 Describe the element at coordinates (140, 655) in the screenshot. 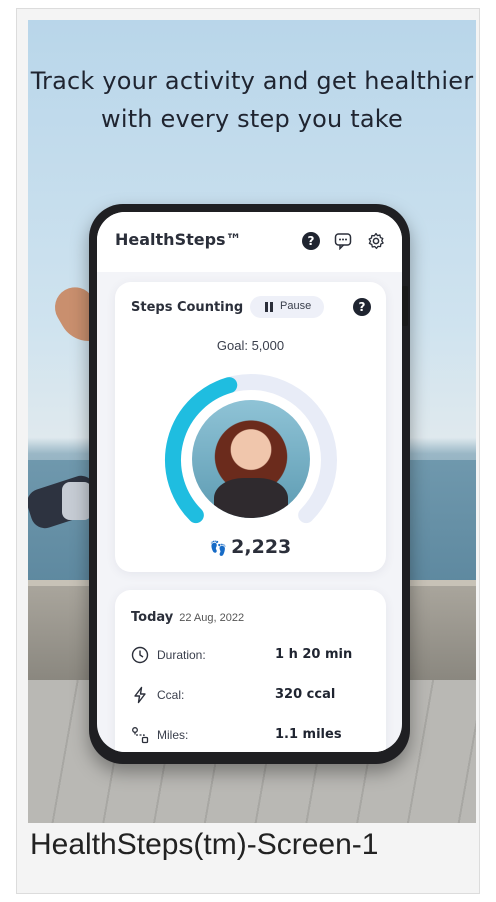

I see `clock-icon` at that location.